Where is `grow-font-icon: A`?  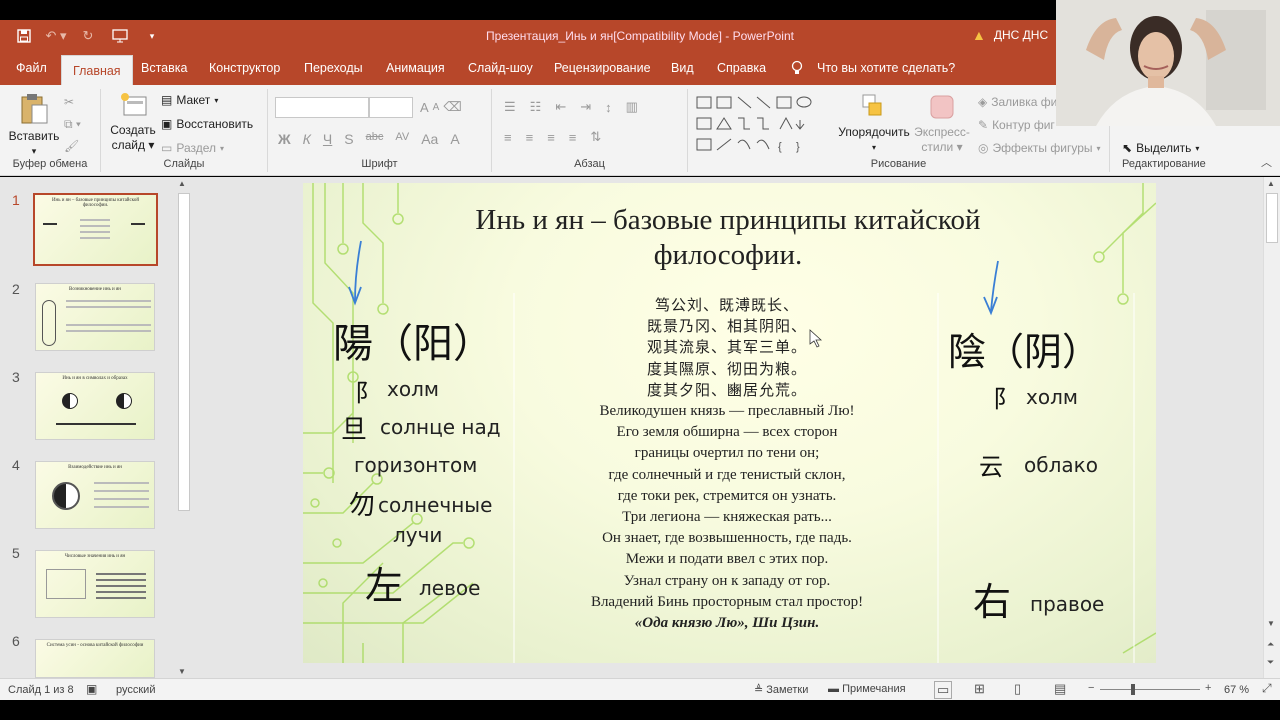
grow-font-icon: A is located at coordinates (424, 107).